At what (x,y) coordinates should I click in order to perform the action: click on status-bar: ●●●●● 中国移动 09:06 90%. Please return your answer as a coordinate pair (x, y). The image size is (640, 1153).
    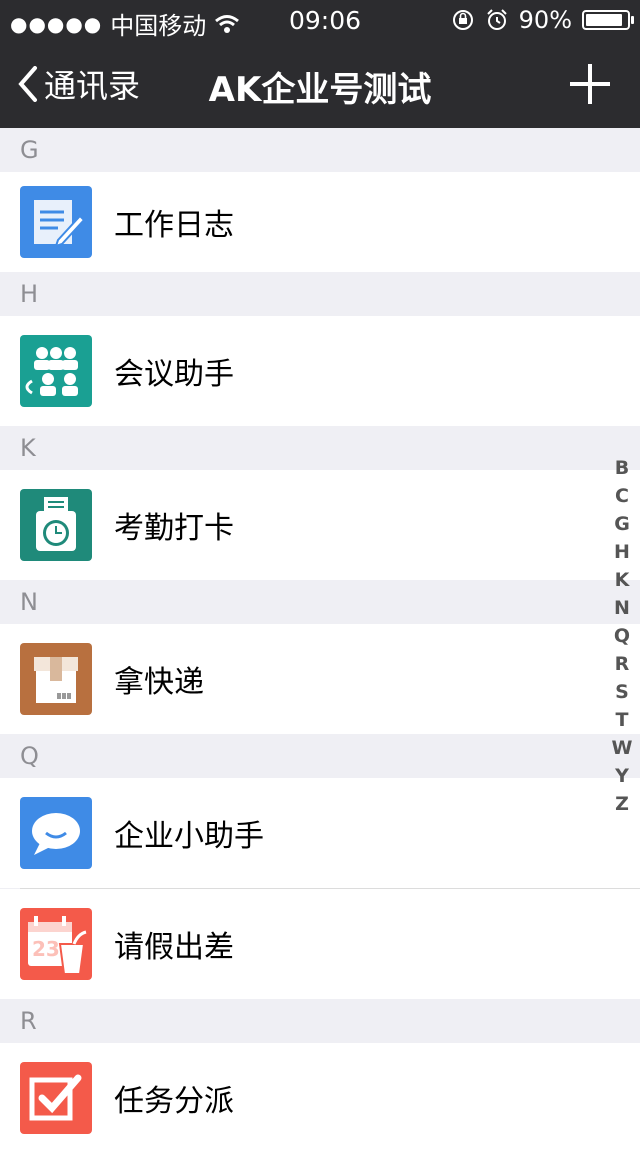
    Looking at the image, I should click on (320, 20).